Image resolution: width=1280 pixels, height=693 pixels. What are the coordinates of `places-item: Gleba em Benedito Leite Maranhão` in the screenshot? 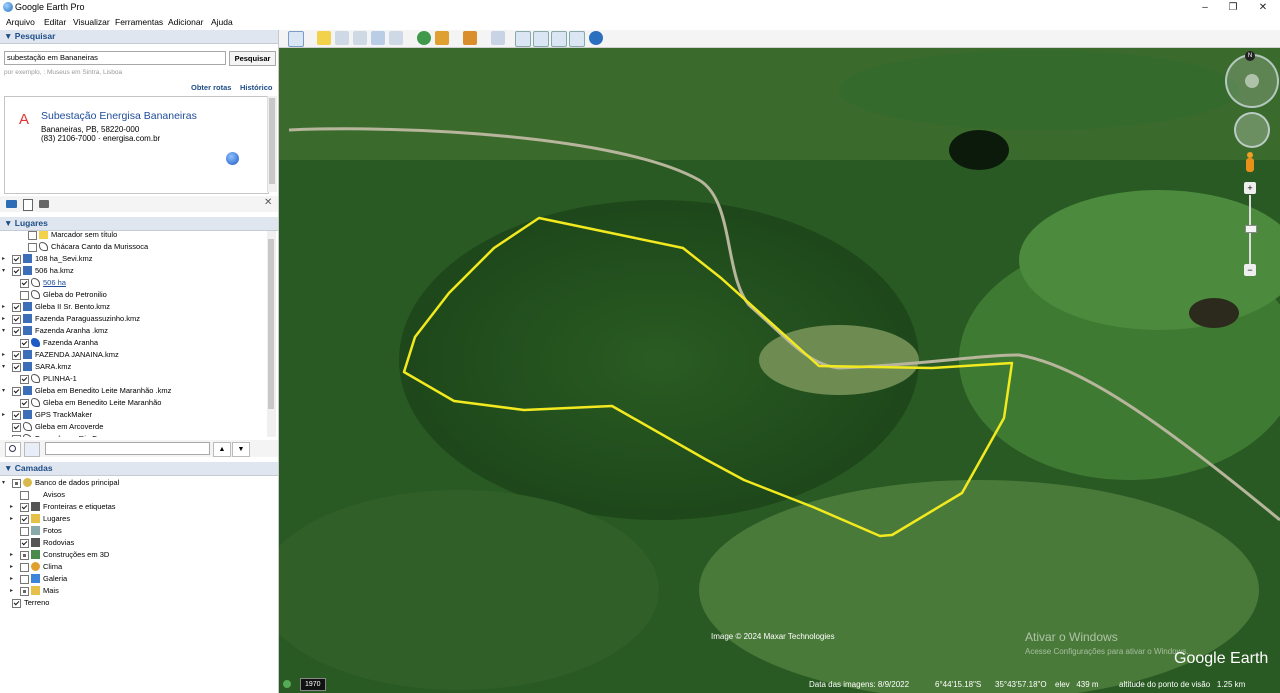 It's located at (132, 403).